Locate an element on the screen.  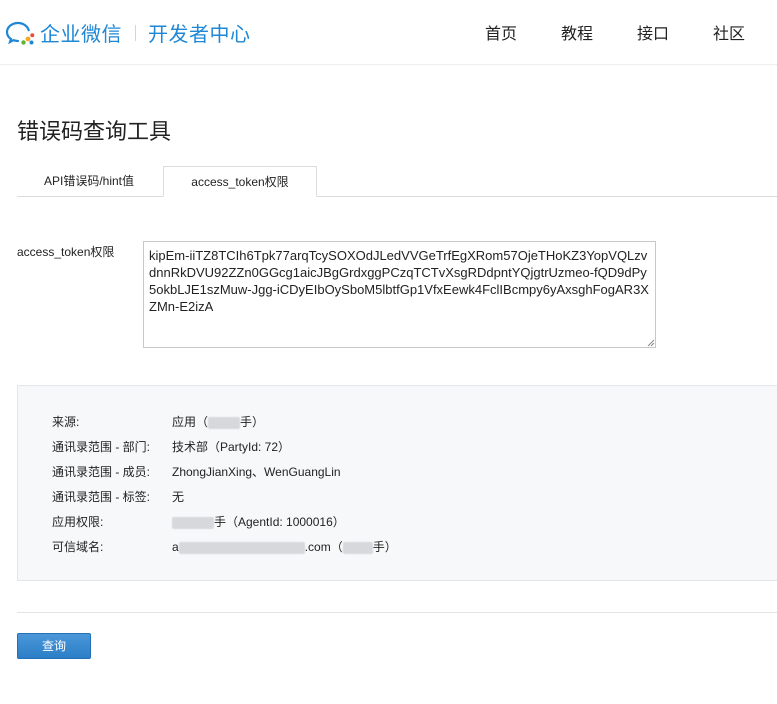
tab-access-token: access_token权限 is located at coordinates (240, 181).